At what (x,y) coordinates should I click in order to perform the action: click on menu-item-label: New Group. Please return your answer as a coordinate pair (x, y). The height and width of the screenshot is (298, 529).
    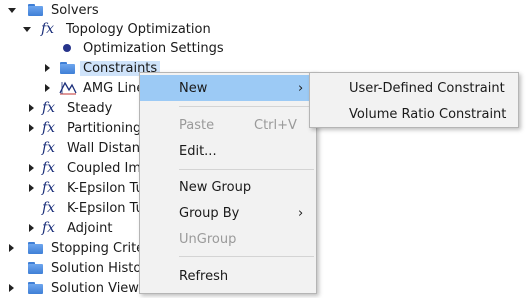
    Looking at the image, I should click on (215, 187).